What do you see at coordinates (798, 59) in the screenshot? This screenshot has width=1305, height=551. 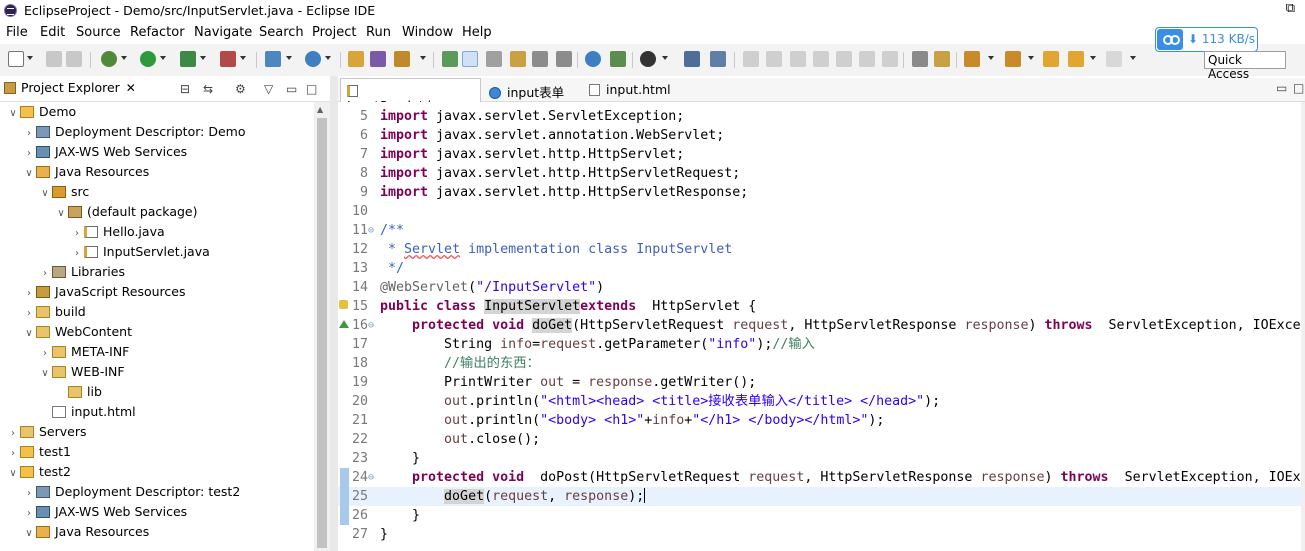 I see `terminate-icon` at bounding box center [798, 59].